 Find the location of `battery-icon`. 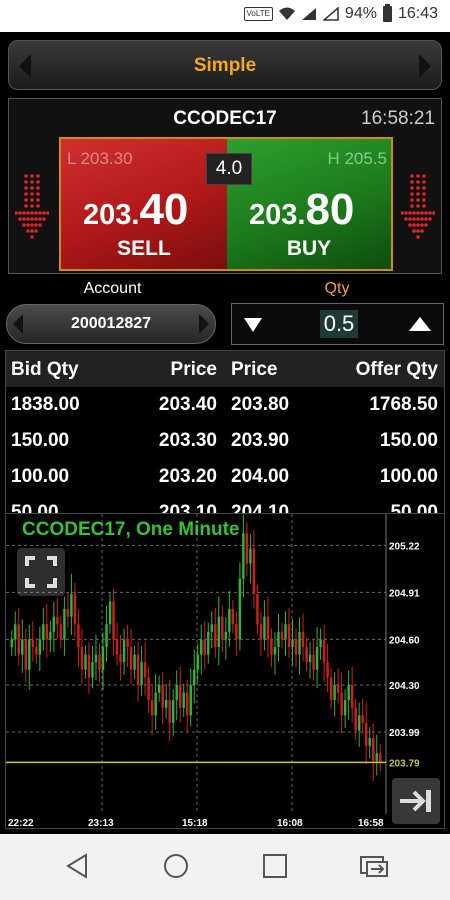

battery-icon is located at coordinates (387, 13).